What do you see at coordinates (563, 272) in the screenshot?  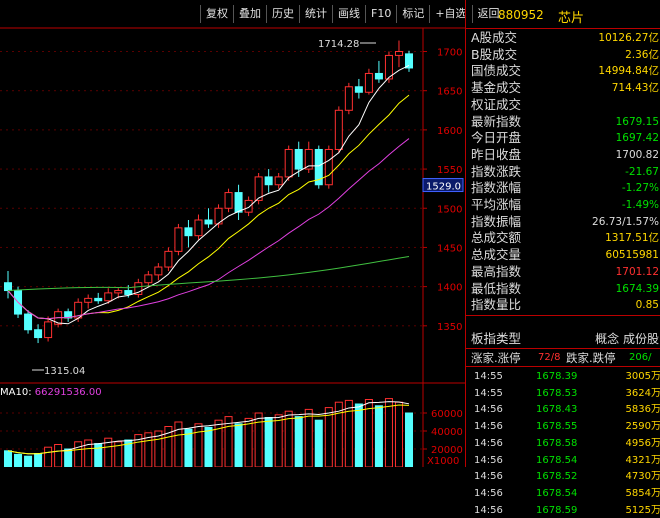 I see `quote-row: 最高指数 1701.12` at bounding box center [563, 272].